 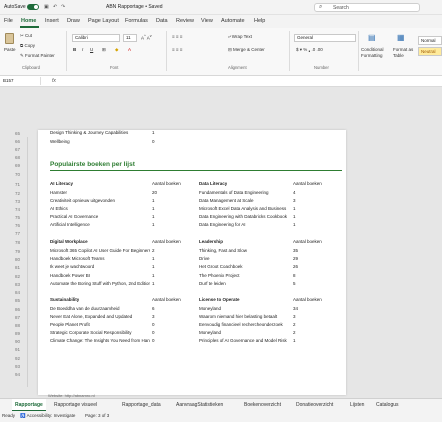 What do you see at coordinates (74, 49) in the screenshot?
I see `bold-button: B` at bounding box center [74, 49].